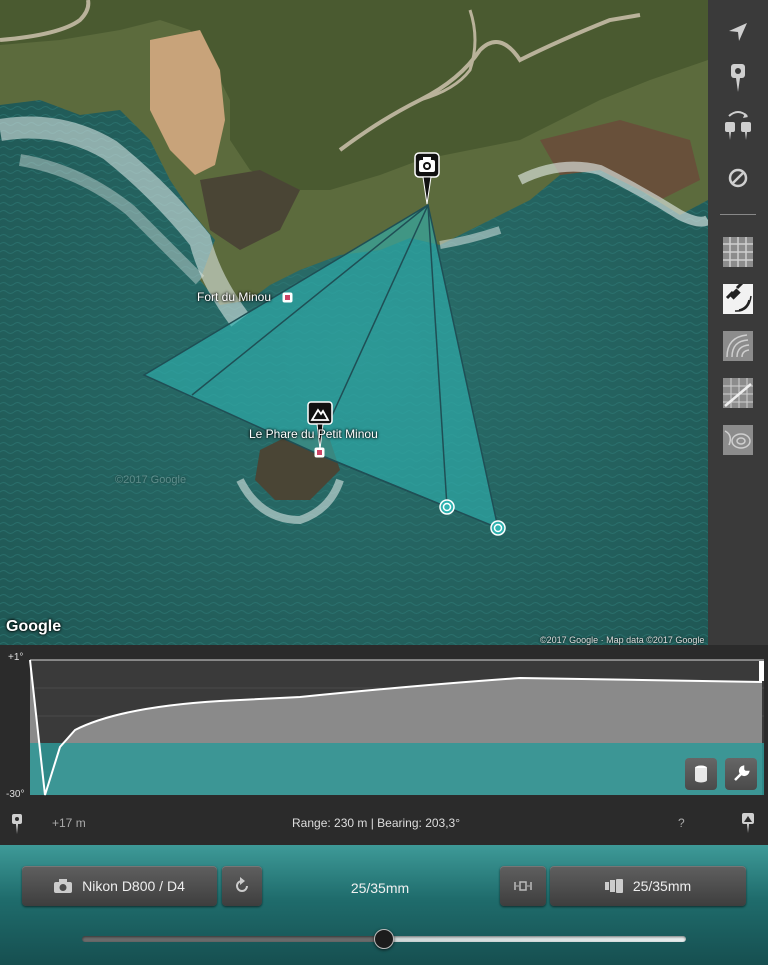 This screenshot has width=768, height=965. What do you see at coordinates (396, 727) in the screenshot?
I see `profile-chart` at bounding box center [396, 727].